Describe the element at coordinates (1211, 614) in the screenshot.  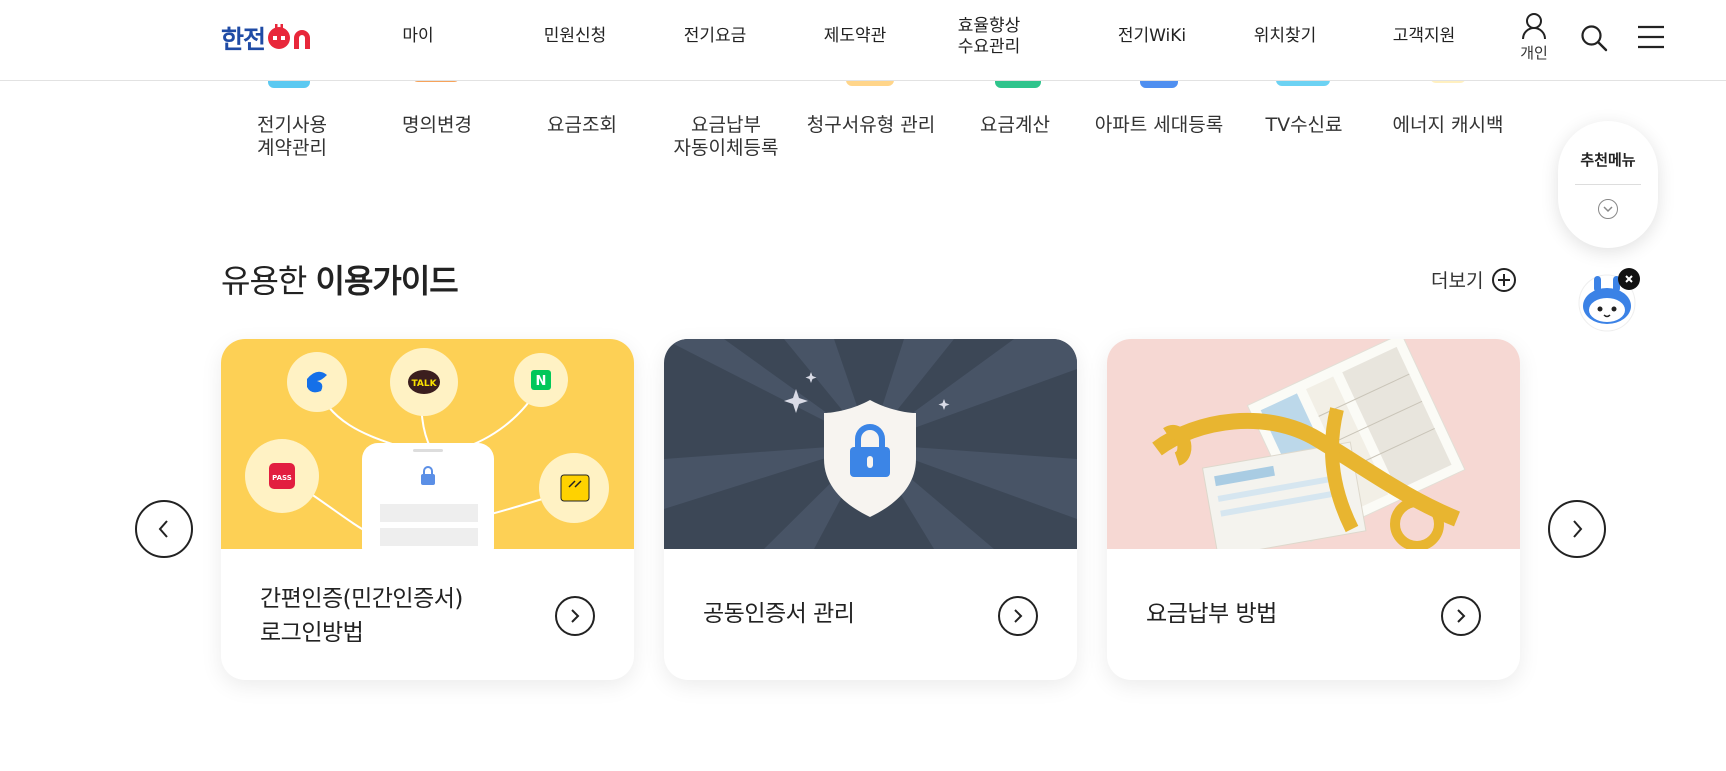
I see `card-label: 요금납부 방법` at that location.